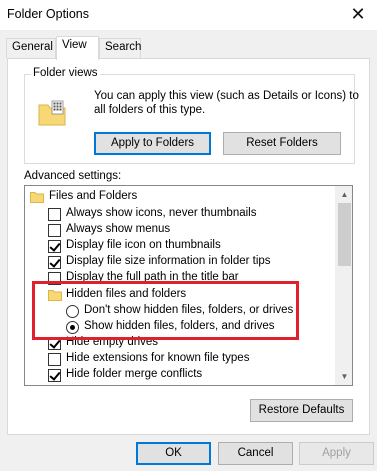 The height and width of the screenshot is (471, 377). I want to click on ok-button: OK, so click(173, 453).